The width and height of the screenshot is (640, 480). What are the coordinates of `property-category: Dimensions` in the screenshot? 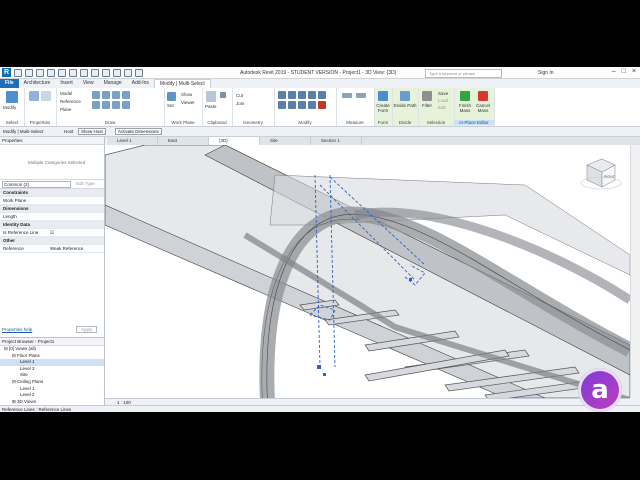 It's located at (52, 209).